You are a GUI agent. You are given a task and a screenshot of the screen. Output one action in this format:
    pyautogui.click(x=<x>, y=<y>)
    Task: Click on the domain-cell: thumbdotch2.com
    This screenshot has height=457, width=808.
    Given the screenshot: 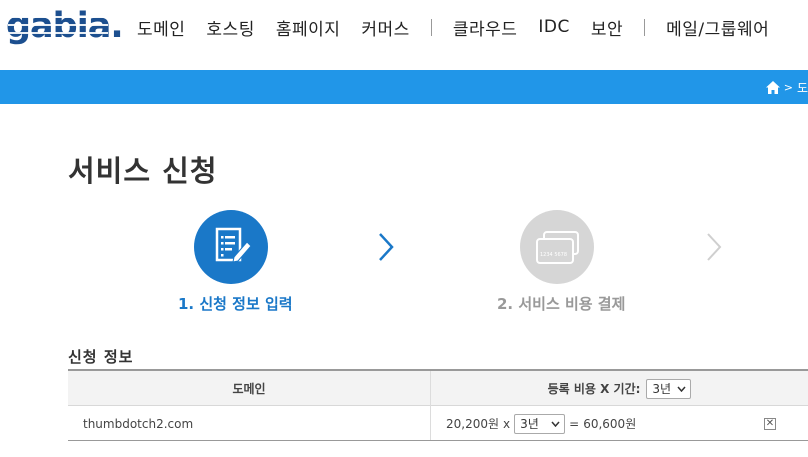 What is the action you would take?
    pyautogui.click(x=138, y=423)
    